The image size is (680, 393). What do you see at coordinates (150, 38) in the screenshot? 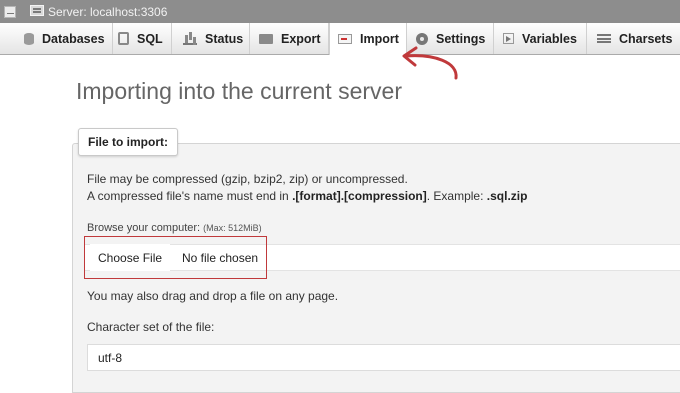
I see `tab-sql-label: SQL` at bounding box center [150, 38].